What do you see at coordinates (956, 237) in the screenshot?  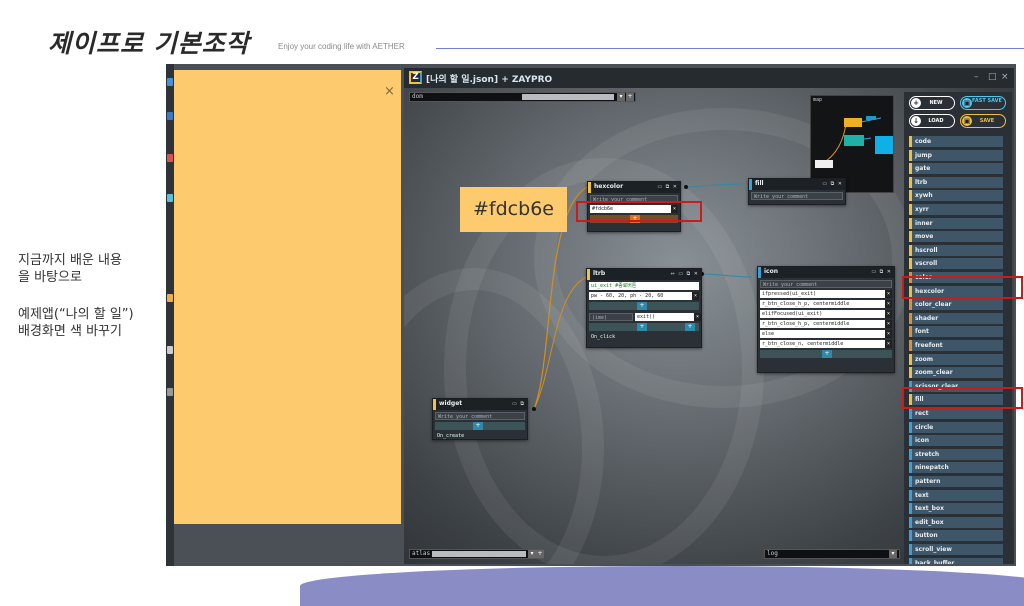 I see `sidebar-command-move: move` at bounding box center [956, 237].